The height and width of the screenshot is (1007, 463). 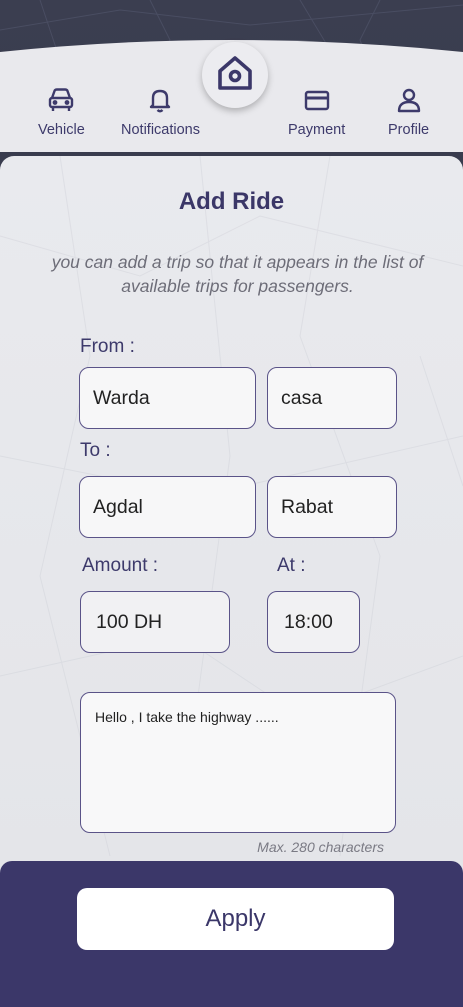 What do you see at coordinates (107, 346) in the screenshot?
I see `from-label: From :` at bounding box center [107, 346].